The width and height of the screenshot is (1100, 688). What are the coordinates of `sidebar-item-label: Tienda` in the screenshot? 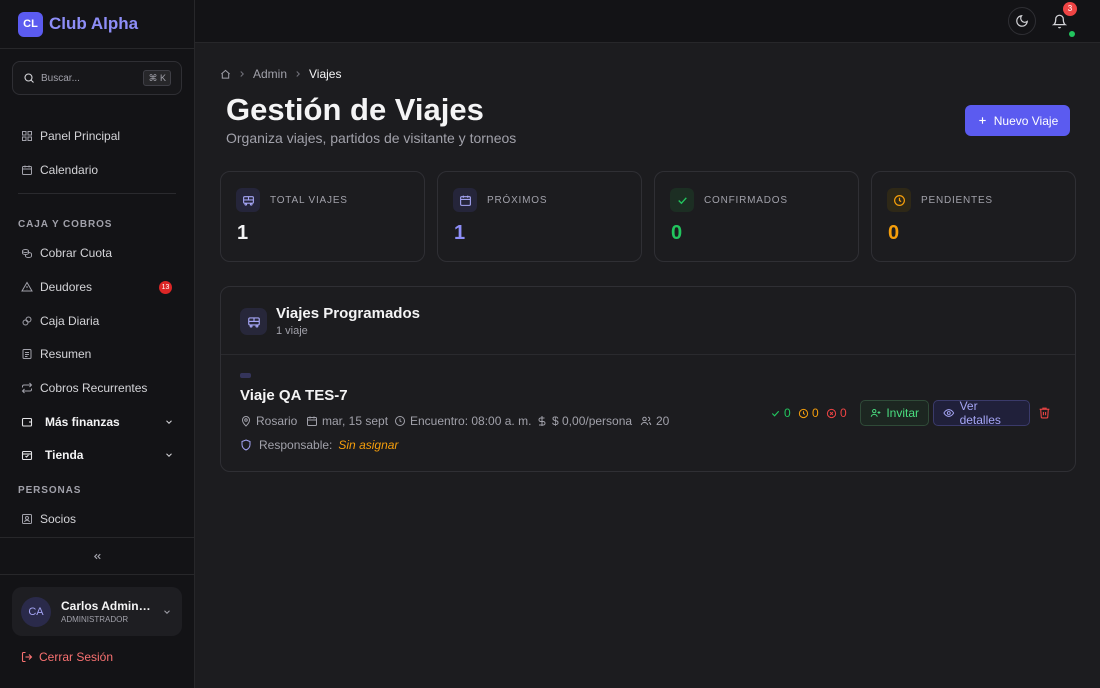 It's located at (64, 455).